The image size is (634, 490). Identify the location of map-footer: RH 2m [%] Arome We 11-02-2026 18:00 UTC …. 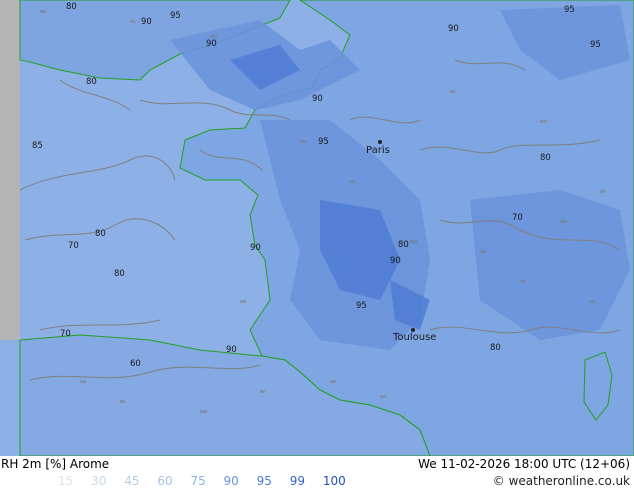
(317, 473).